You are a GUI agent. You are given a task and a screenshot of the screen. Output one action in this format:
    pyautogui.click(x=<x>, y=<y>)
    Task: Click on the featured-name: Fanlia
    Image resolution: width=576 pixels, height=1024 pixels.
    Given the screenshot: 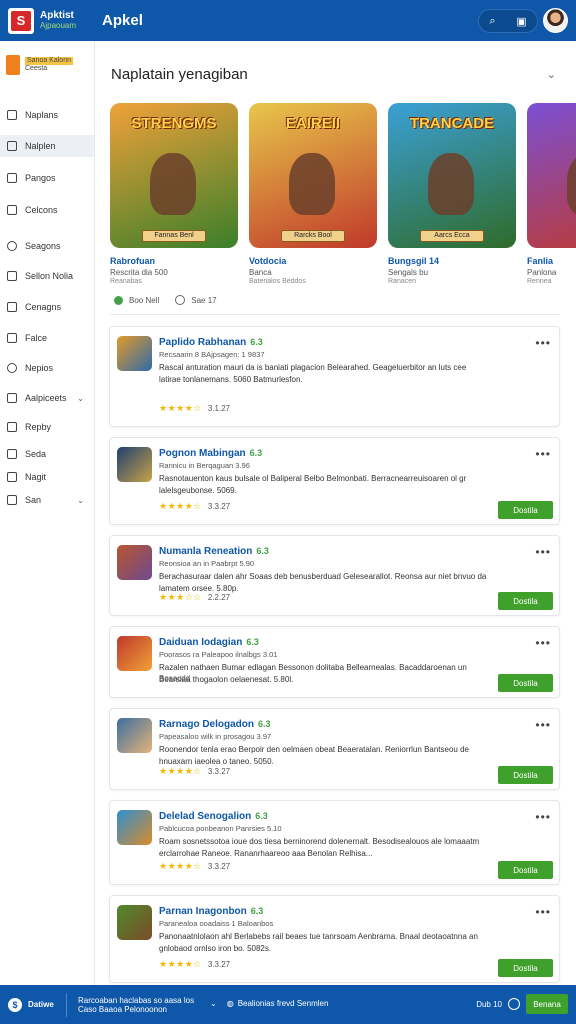 What is the action you would take?
    pyautogui.click(x=551, y=261)
    